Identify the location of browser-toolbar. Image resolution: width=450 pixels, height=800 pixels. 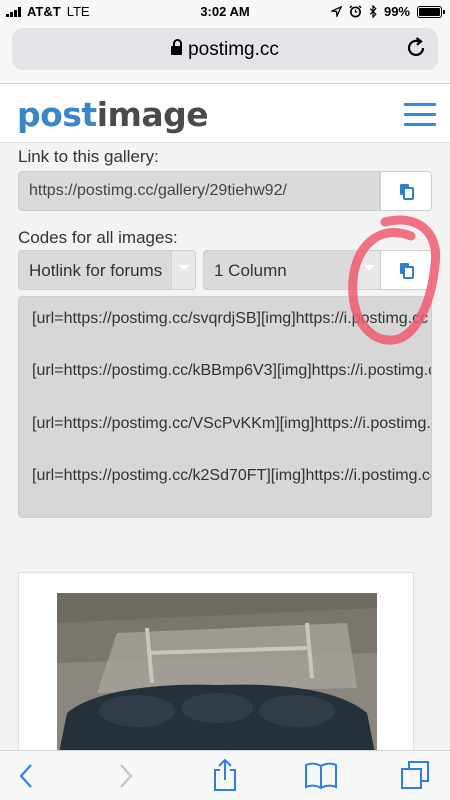
(225, 775).